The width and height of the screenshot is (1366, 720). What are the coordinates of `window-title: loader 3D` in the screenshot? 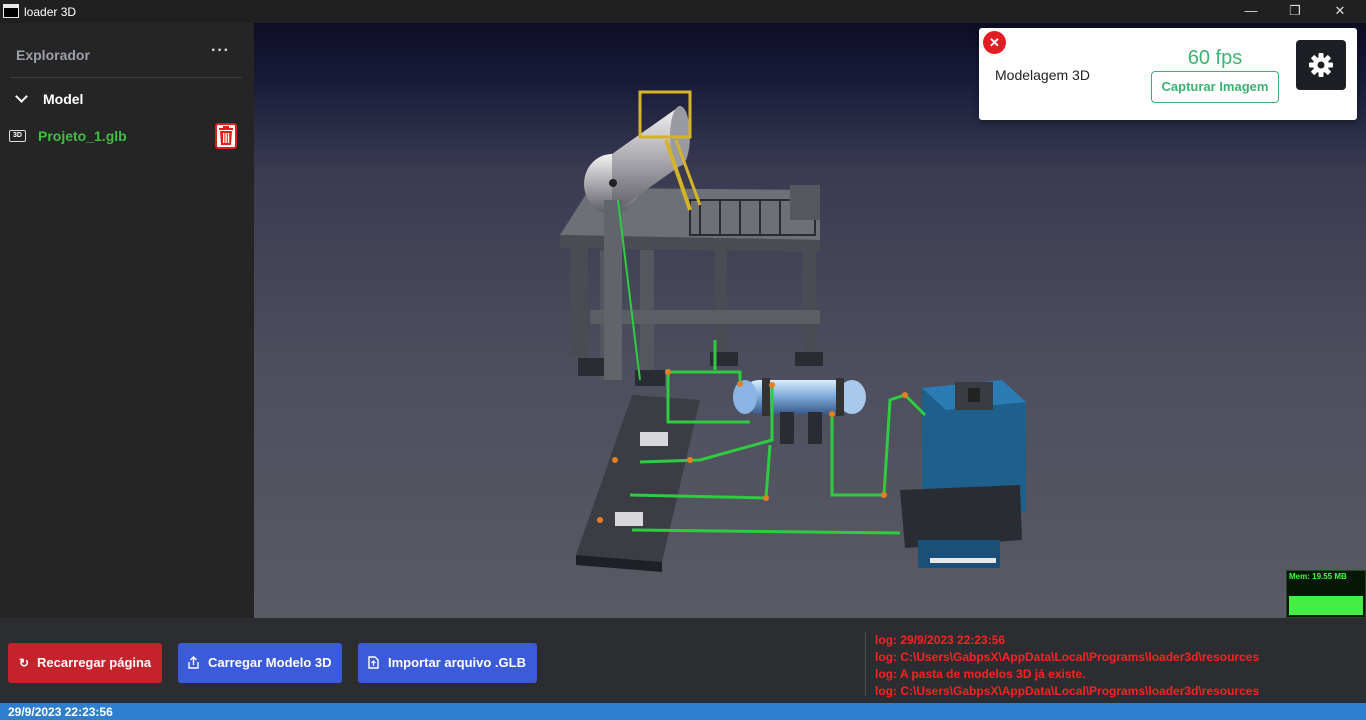 It's located at (50, 12).